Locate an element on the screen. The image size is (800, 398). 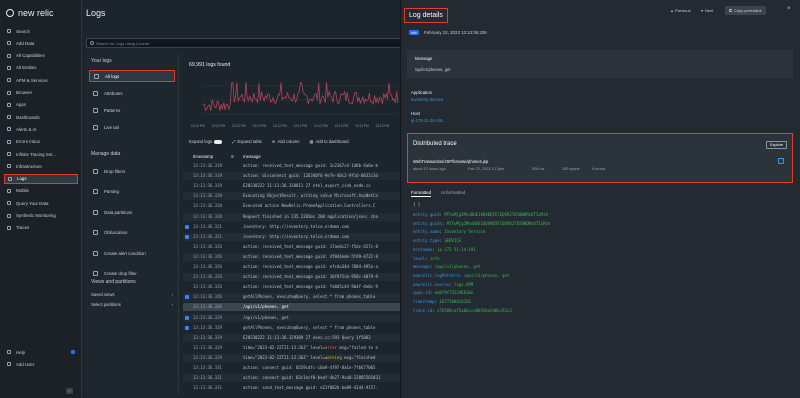
manage-data-heading: Manage data is located at coordinates (106, 154).